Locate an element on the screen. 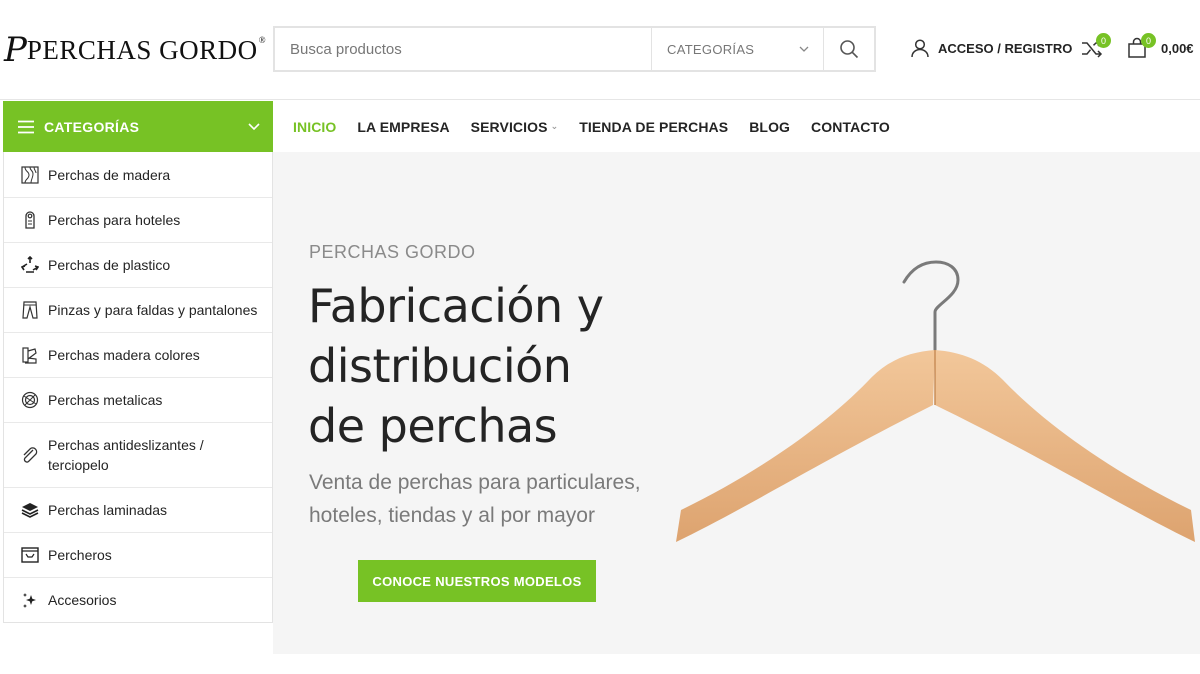 Image resolution: width=1200 pixels, height=674 pixels. logo-monogram: P is located at coordinates (15, 50).